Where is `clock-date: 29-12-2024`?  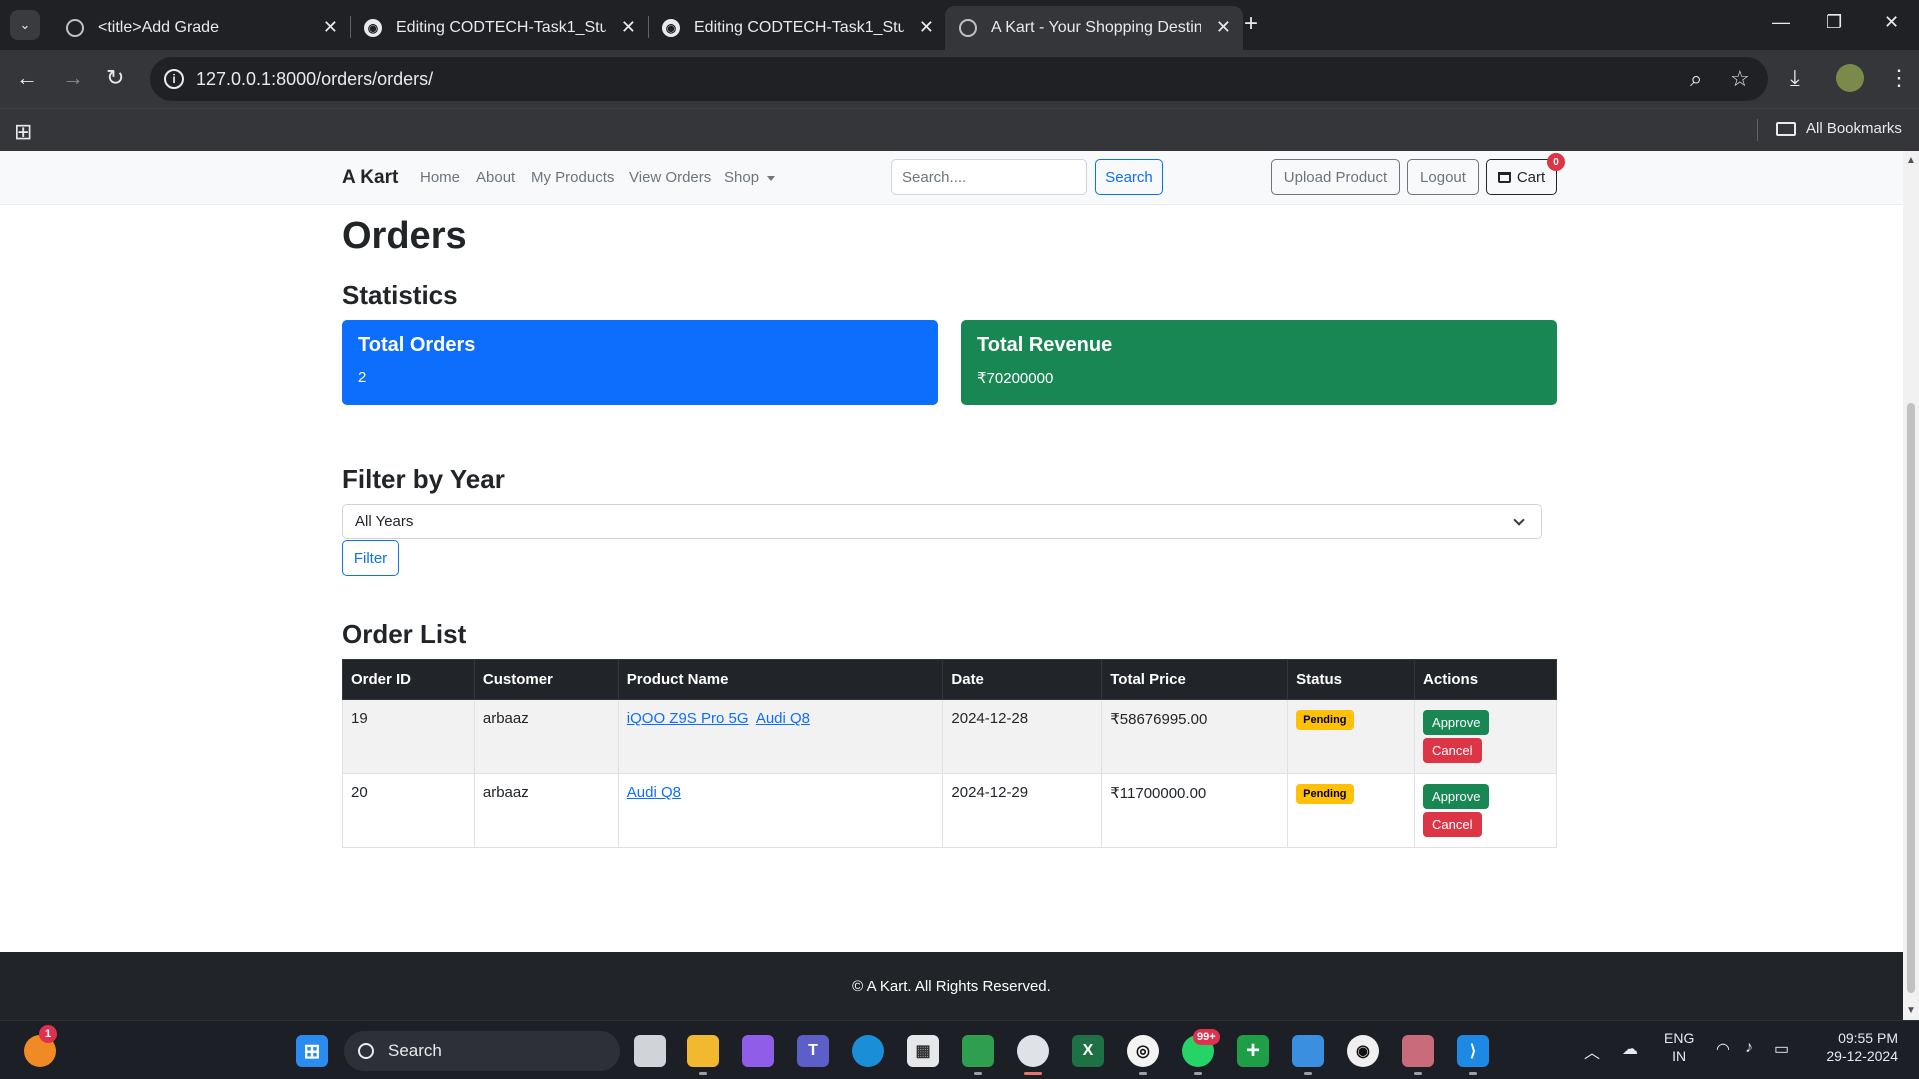
clock-date: 29-12-2024 is located at coordinates (1862, 1056).